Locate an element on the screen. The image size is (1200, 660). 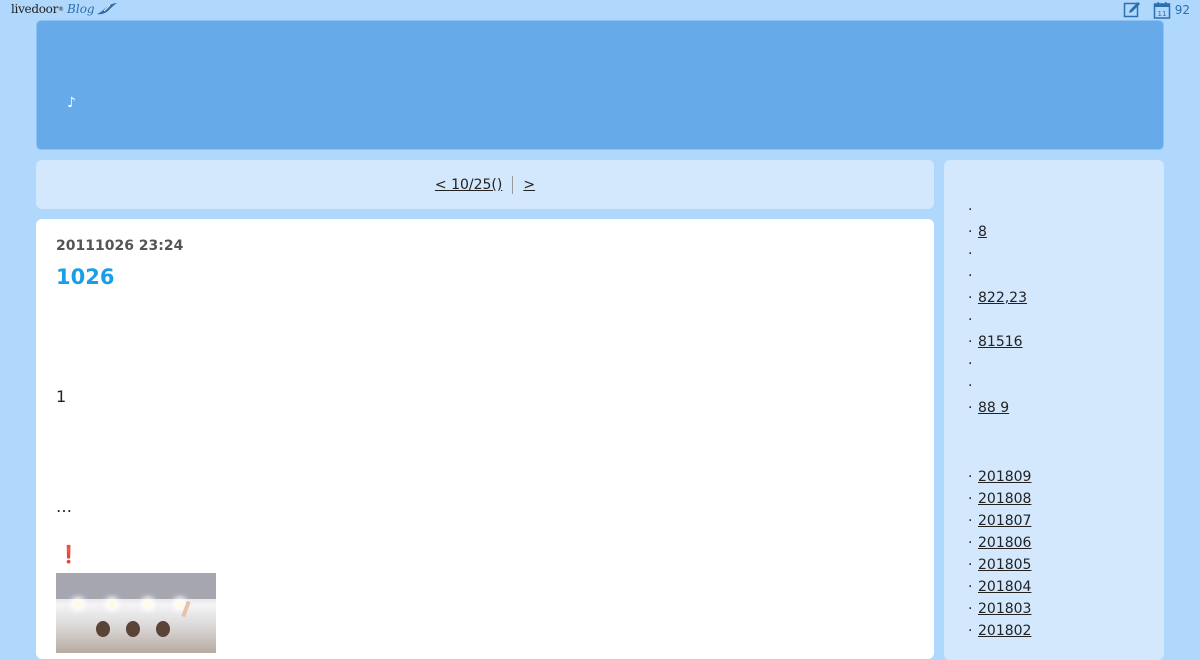
recent-article-item: · 822,23 is located at coordinates (999, 298).